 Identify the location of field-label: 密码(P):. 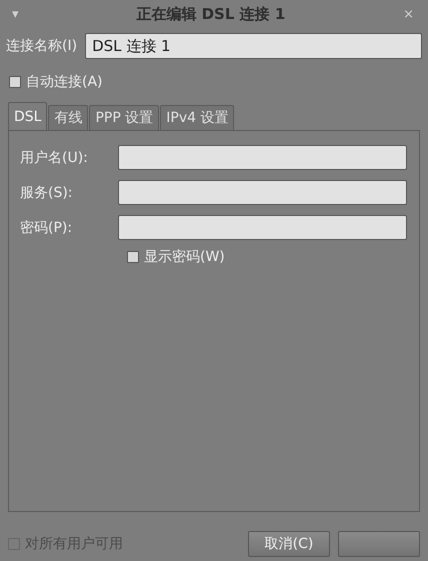
(47, 227).